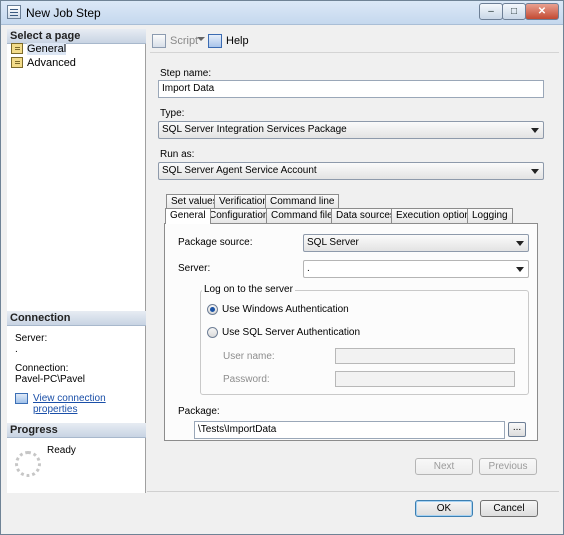 The height and width of the screenshot is (535, 564). Describe the element at coordinates (246, 379) in the screenshot. I see `password-label: Password:` at that location.